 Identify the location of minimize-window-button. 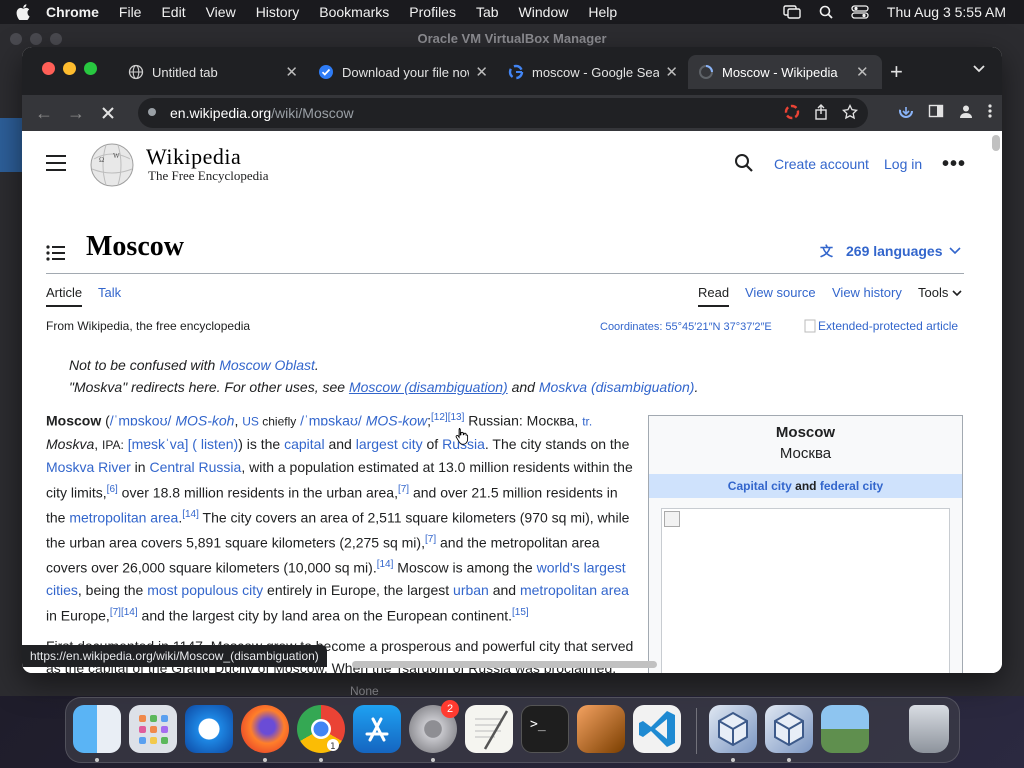
(69, 68).